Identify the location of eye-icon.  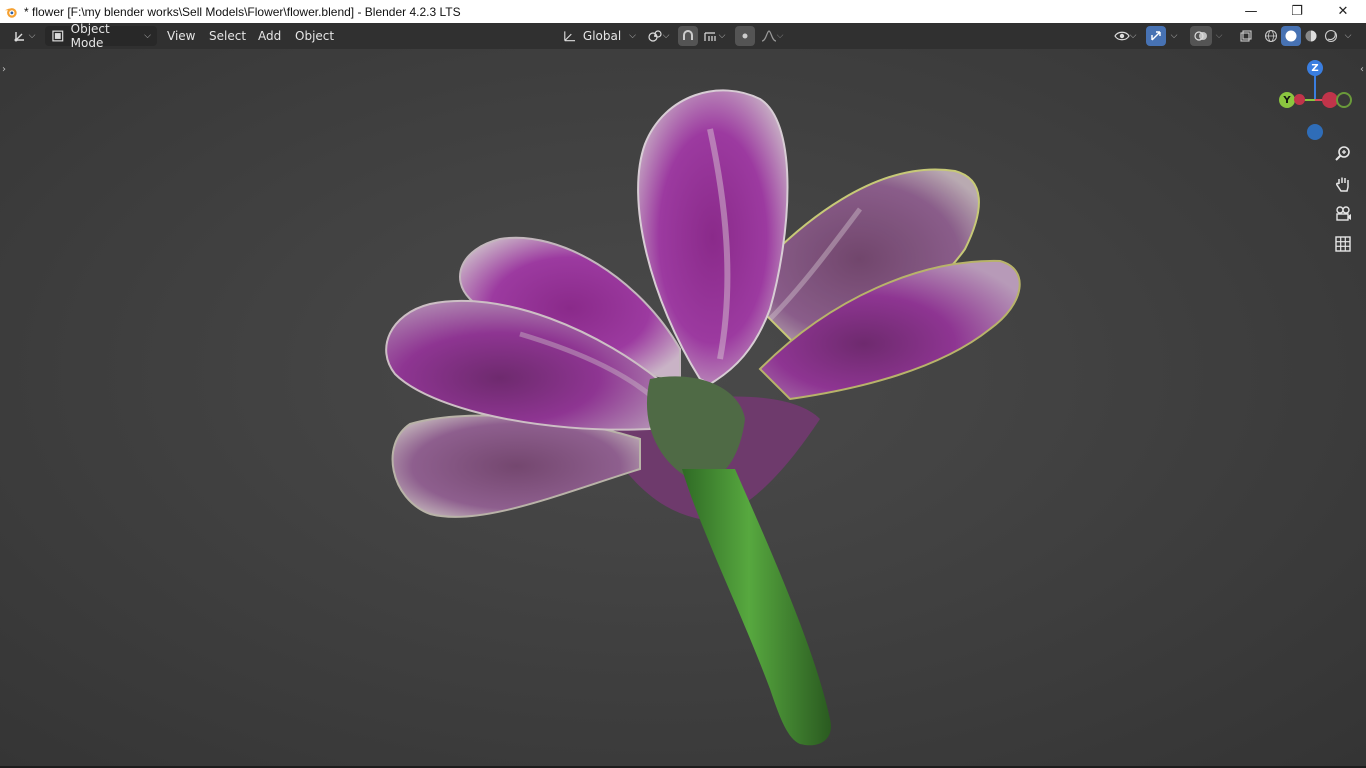
(1121, 36).